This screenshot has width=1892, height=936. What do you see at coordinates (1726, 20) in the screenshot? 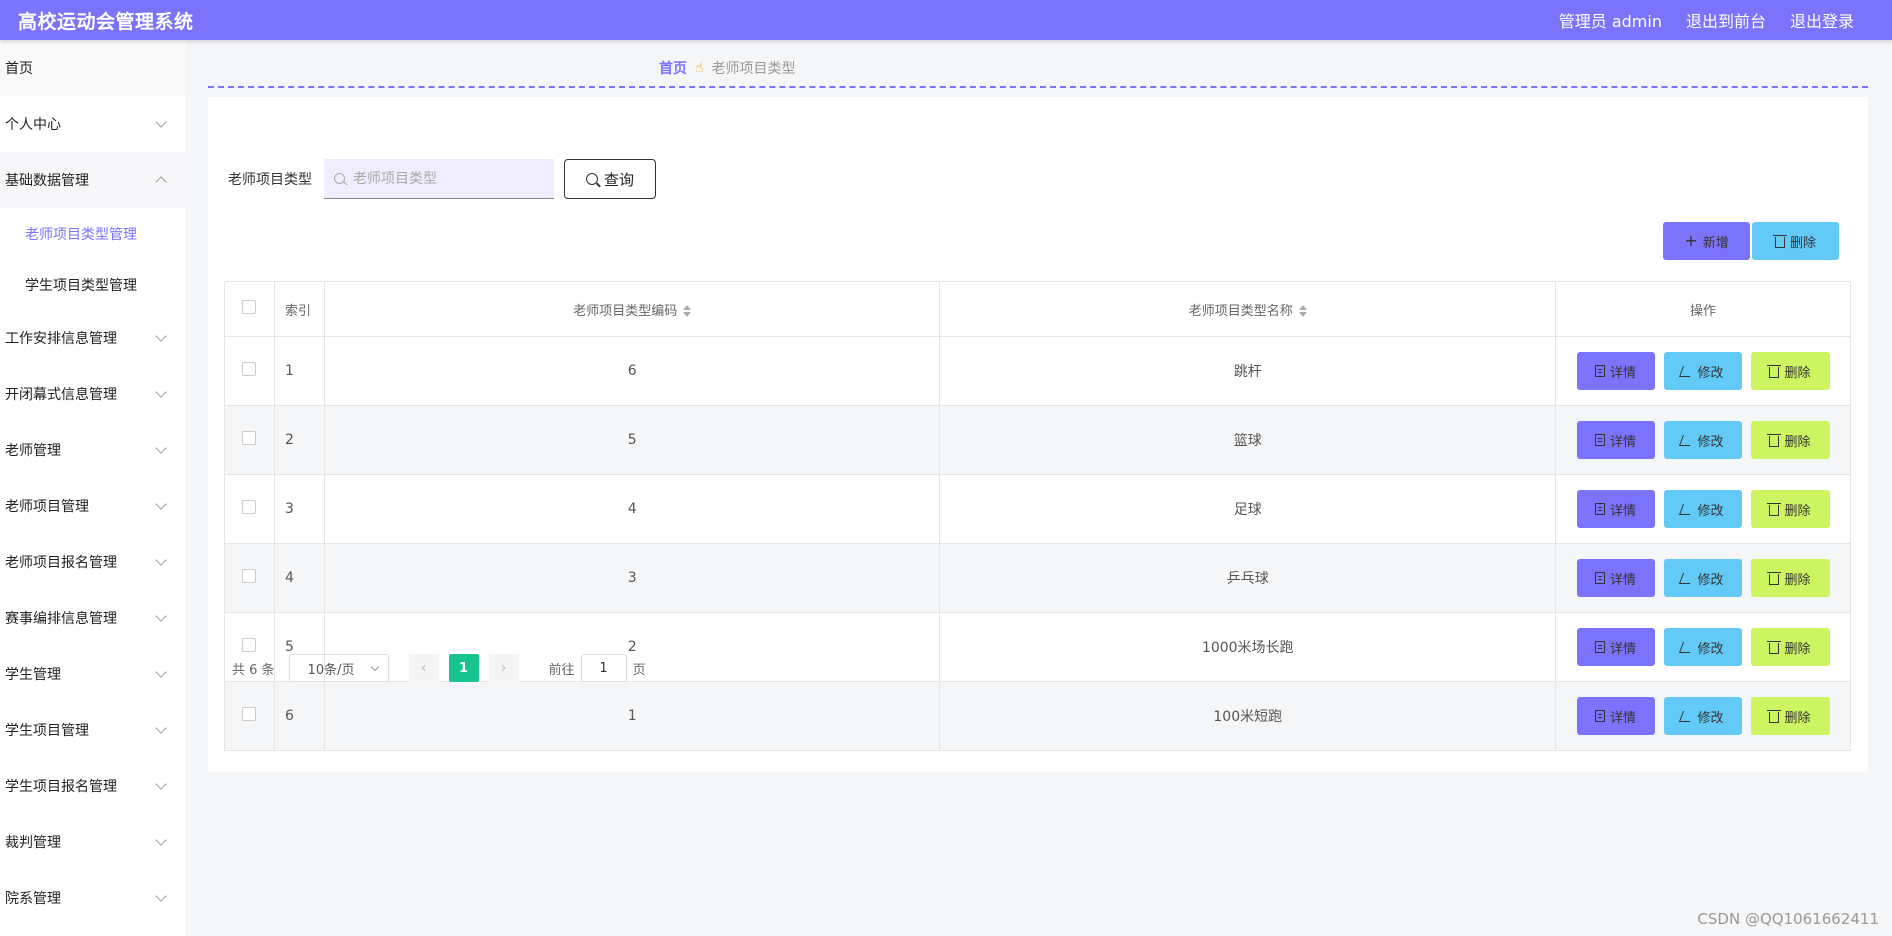
I see `exit-to-front-link: 退出到前台` at bounding box center [1726, 20].